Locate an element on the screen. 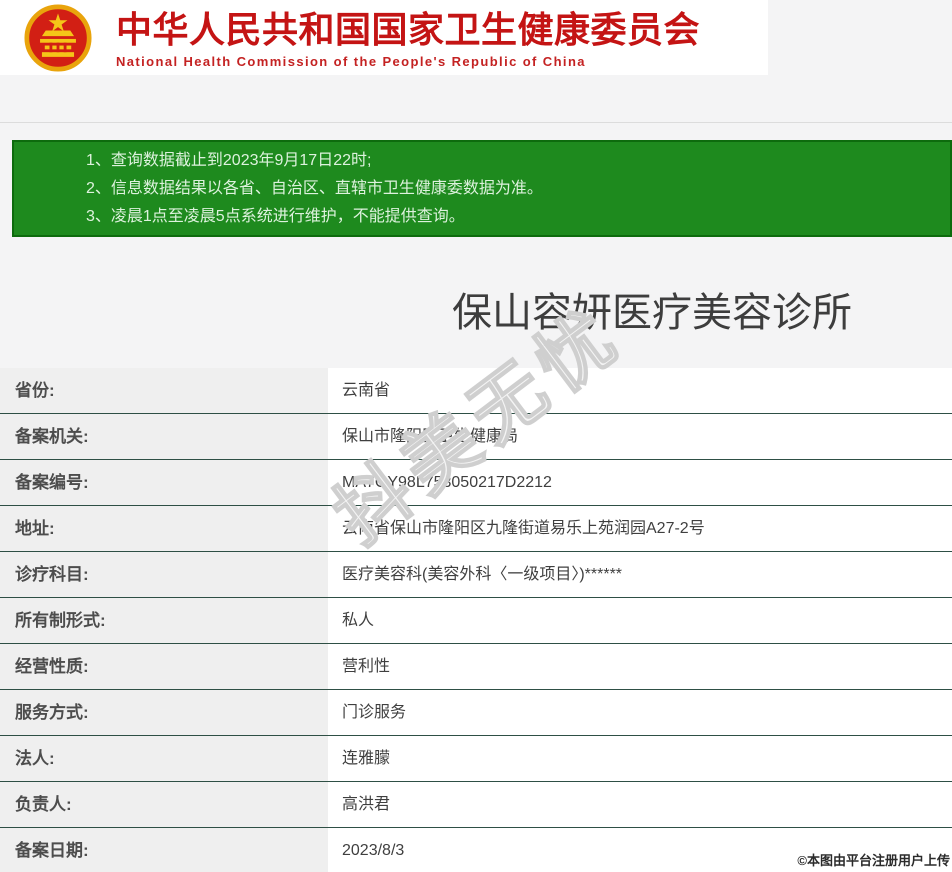 This screenshot has height=872, width=952. table-row: 法人: 连雅朦 is located at coordinates (476, 759).